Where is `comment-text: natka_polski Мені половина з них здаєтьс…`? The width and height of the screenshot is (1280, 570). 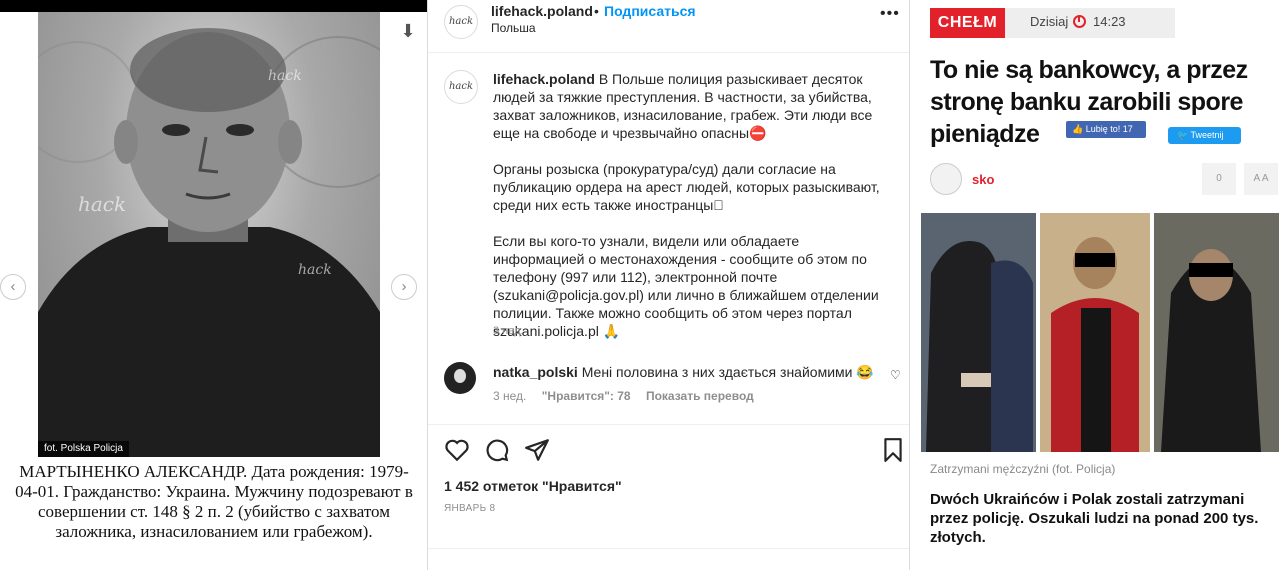
comment-text: natka_polski Мені половина з них здаєтьс… is located at coordinates (683, 372).